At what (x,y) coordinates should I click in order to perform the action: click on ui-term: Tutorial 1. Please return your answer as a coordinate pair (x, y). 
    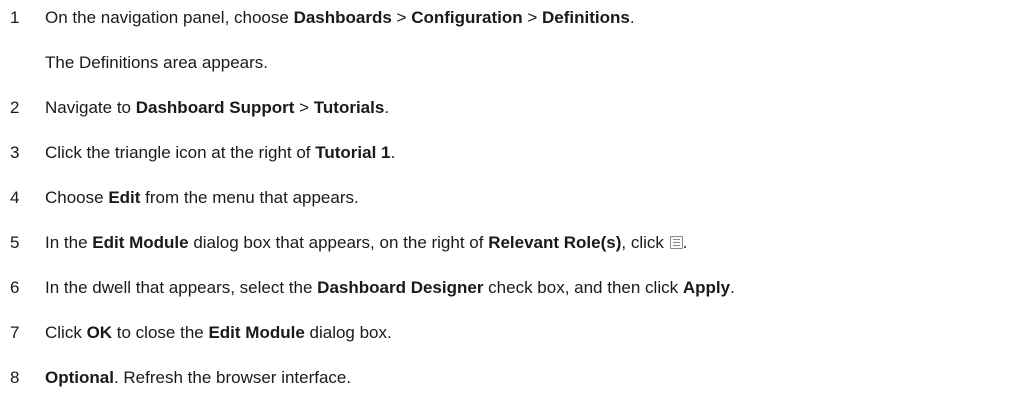
    Looking at the image, I should click on (353, 152).